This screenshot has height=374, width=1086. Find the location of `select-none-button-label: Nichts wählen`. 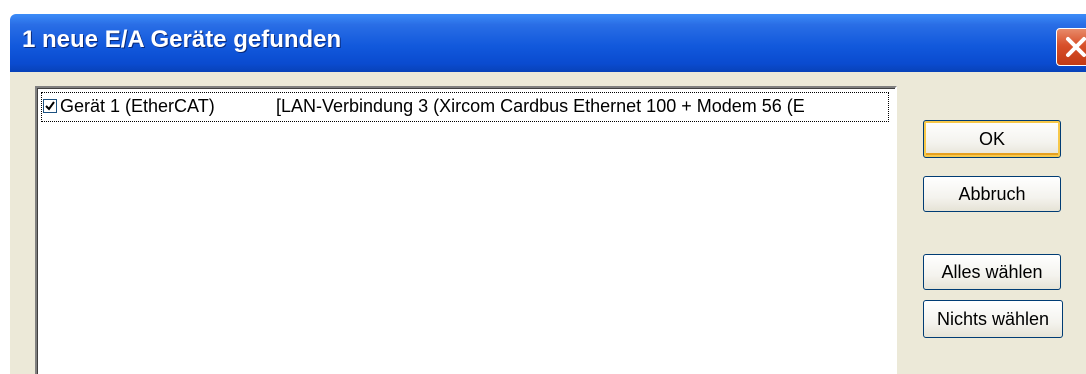

select-none-button-label: Nichts wählen is located at coordinates (993, 319).